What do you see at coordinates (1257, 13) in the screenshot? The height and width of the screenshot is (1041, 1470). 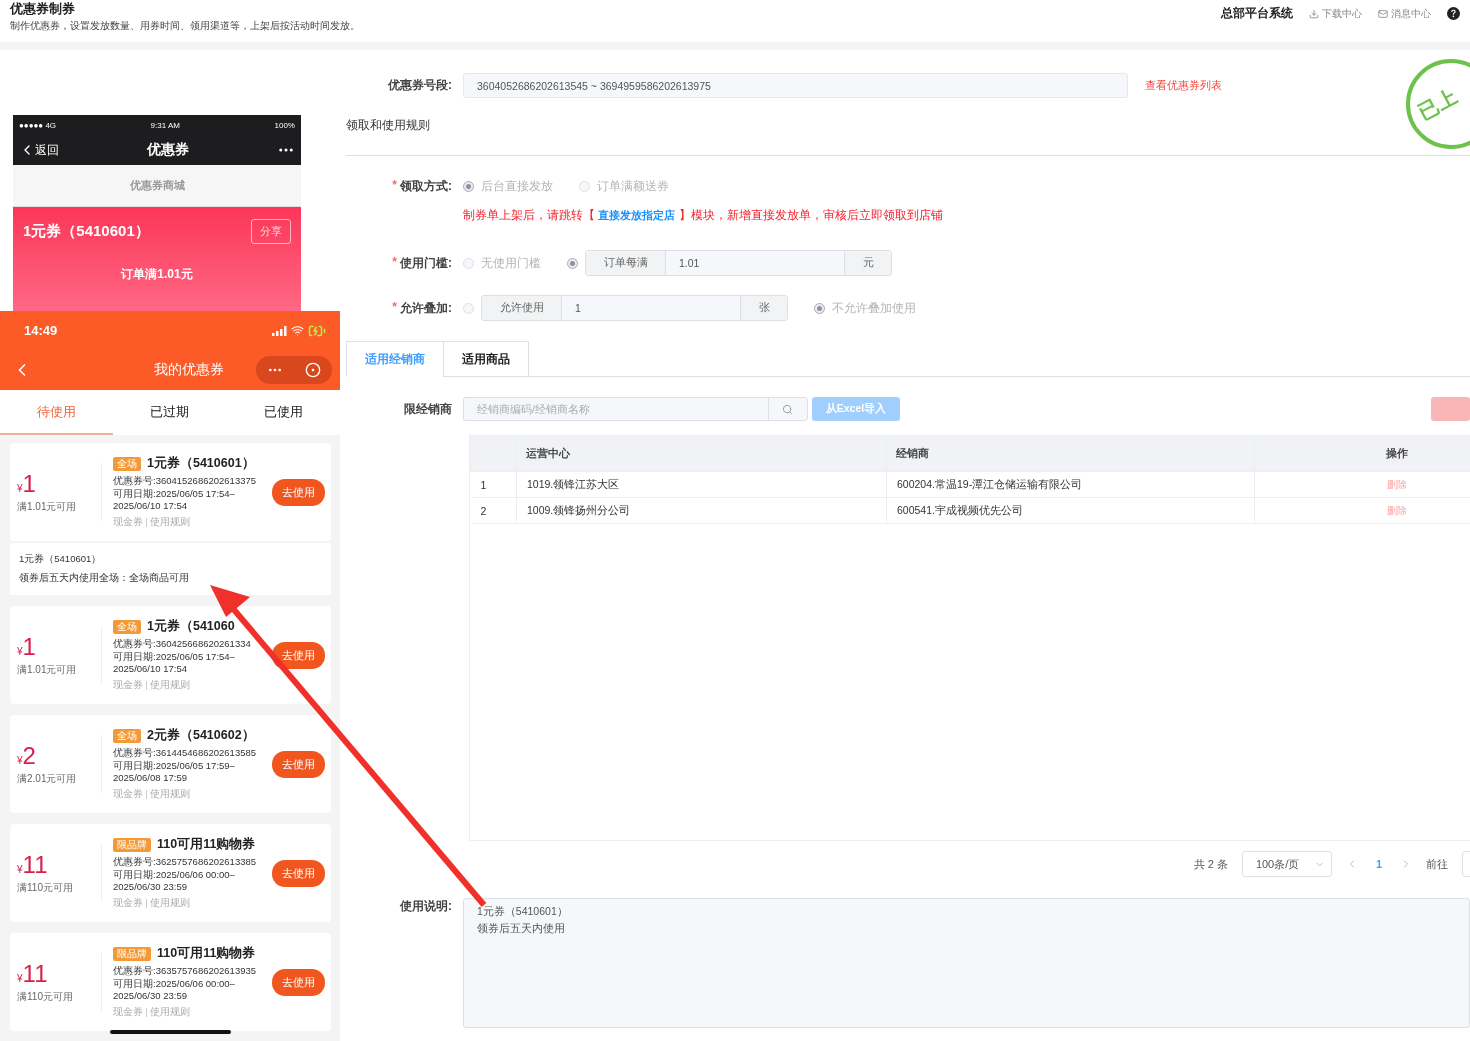 I see `system-name: 总部平台系统` at bounding box center [1257, 13].